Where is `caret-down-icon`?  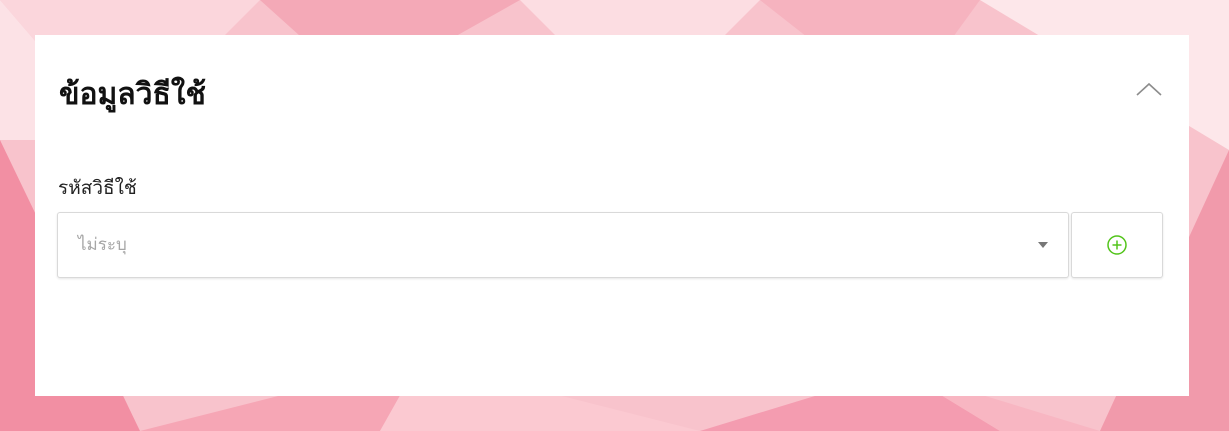 caret-down-icon is located at coordinates (1043, 245).